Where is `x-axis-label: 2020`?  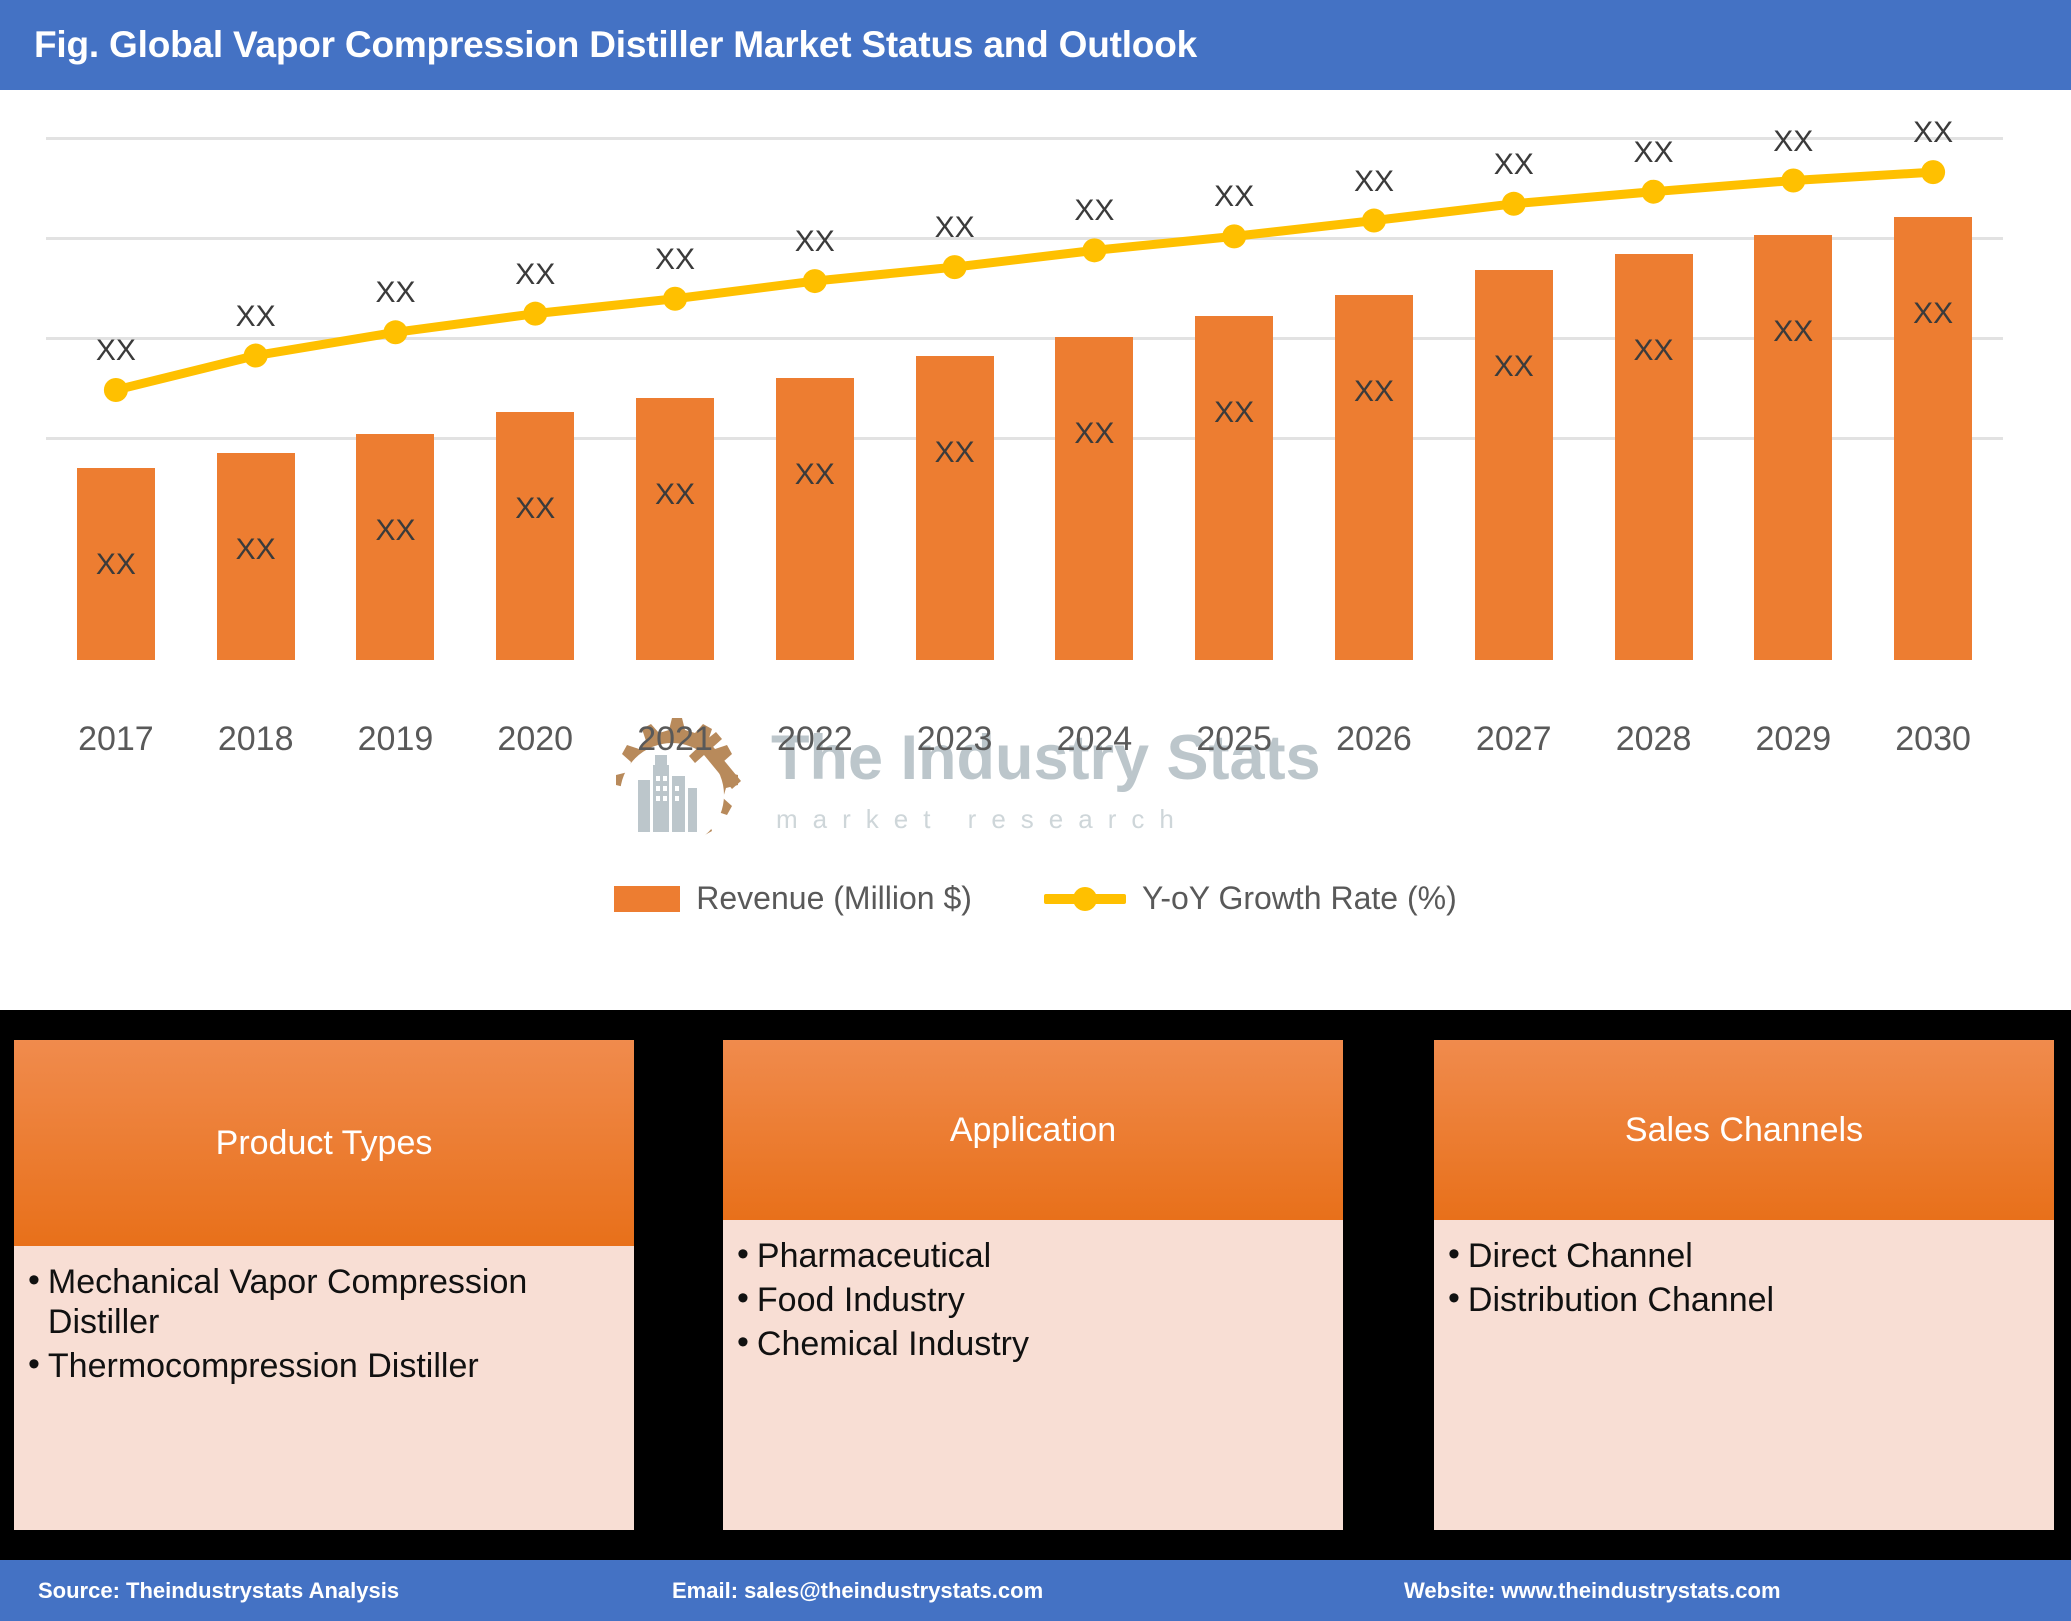 x-axis-label: 2020 is located at coordinates (535, 739).